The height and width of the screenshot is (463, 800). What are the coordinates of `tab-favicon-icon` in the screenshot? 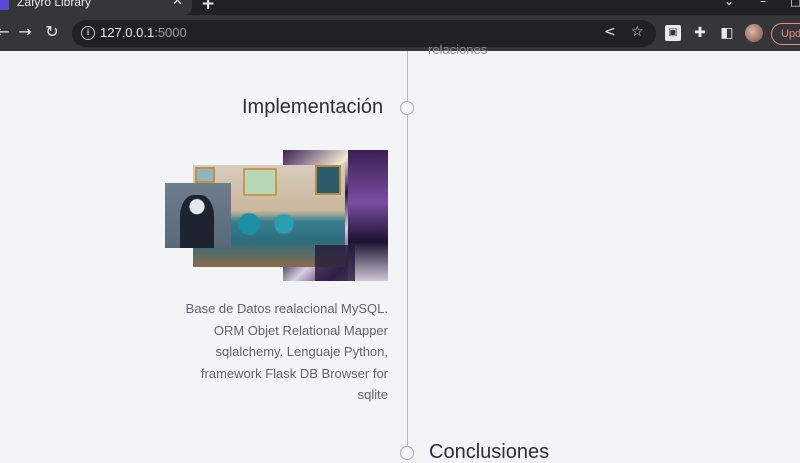 It's located at (4, 5).